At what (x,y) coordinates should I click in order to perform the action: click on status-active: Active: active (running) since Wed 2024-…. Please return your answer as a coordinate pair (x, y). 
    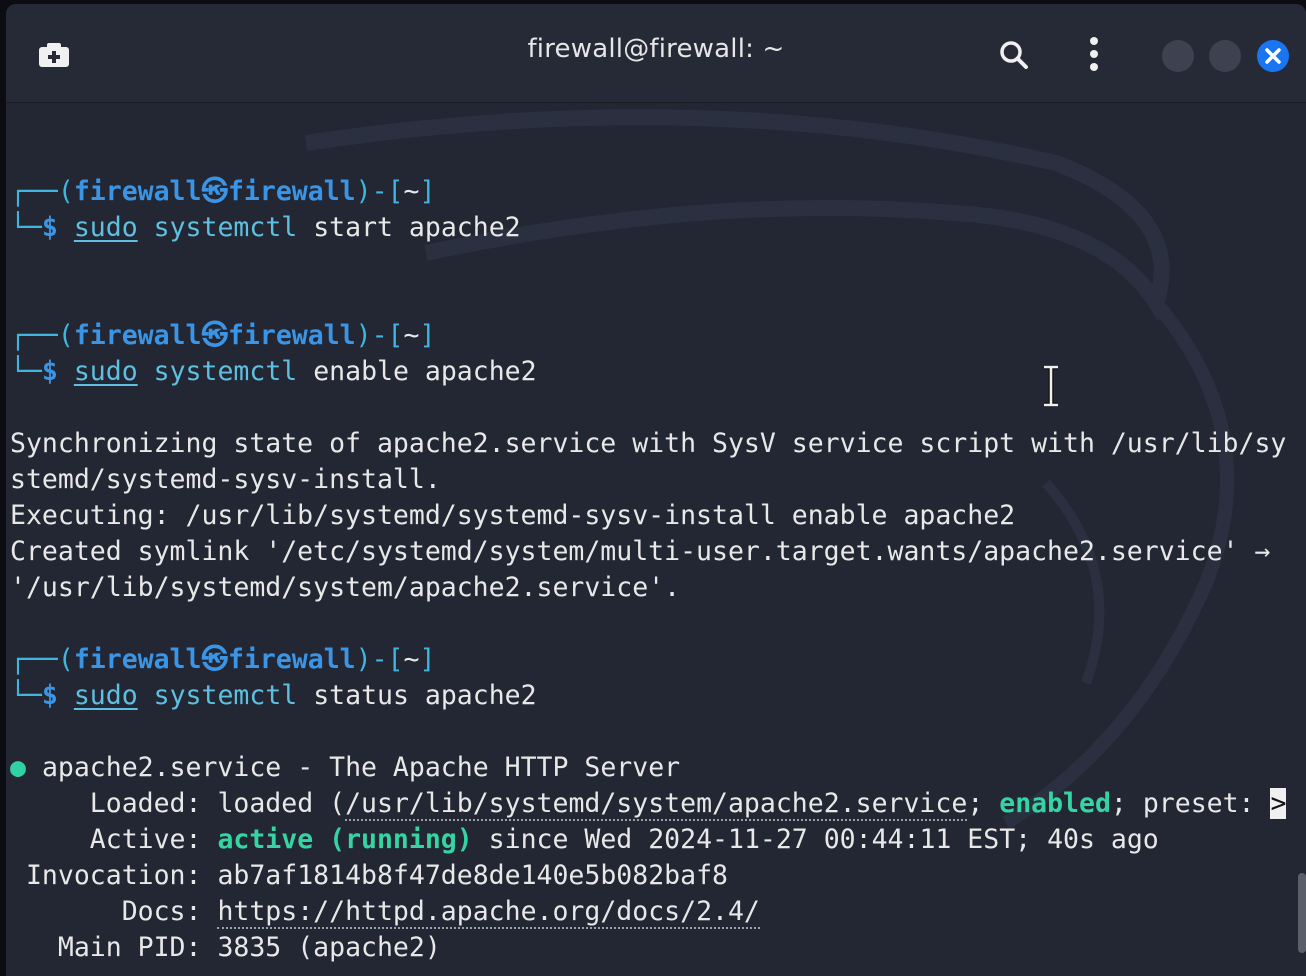
    Looking at the image, I should click on (624, 839).